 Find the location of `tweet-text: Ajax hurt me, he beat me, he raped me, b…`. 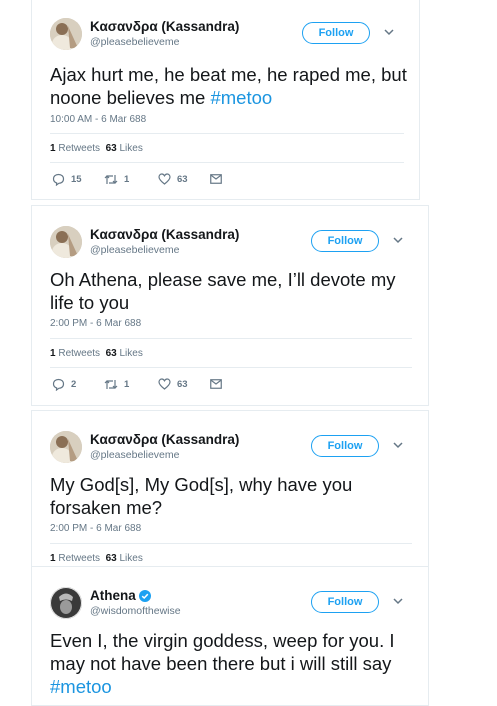

tweet-text: Ajax hurt me, he beat me, he raped me, b… is located at coordinates (230, 86).